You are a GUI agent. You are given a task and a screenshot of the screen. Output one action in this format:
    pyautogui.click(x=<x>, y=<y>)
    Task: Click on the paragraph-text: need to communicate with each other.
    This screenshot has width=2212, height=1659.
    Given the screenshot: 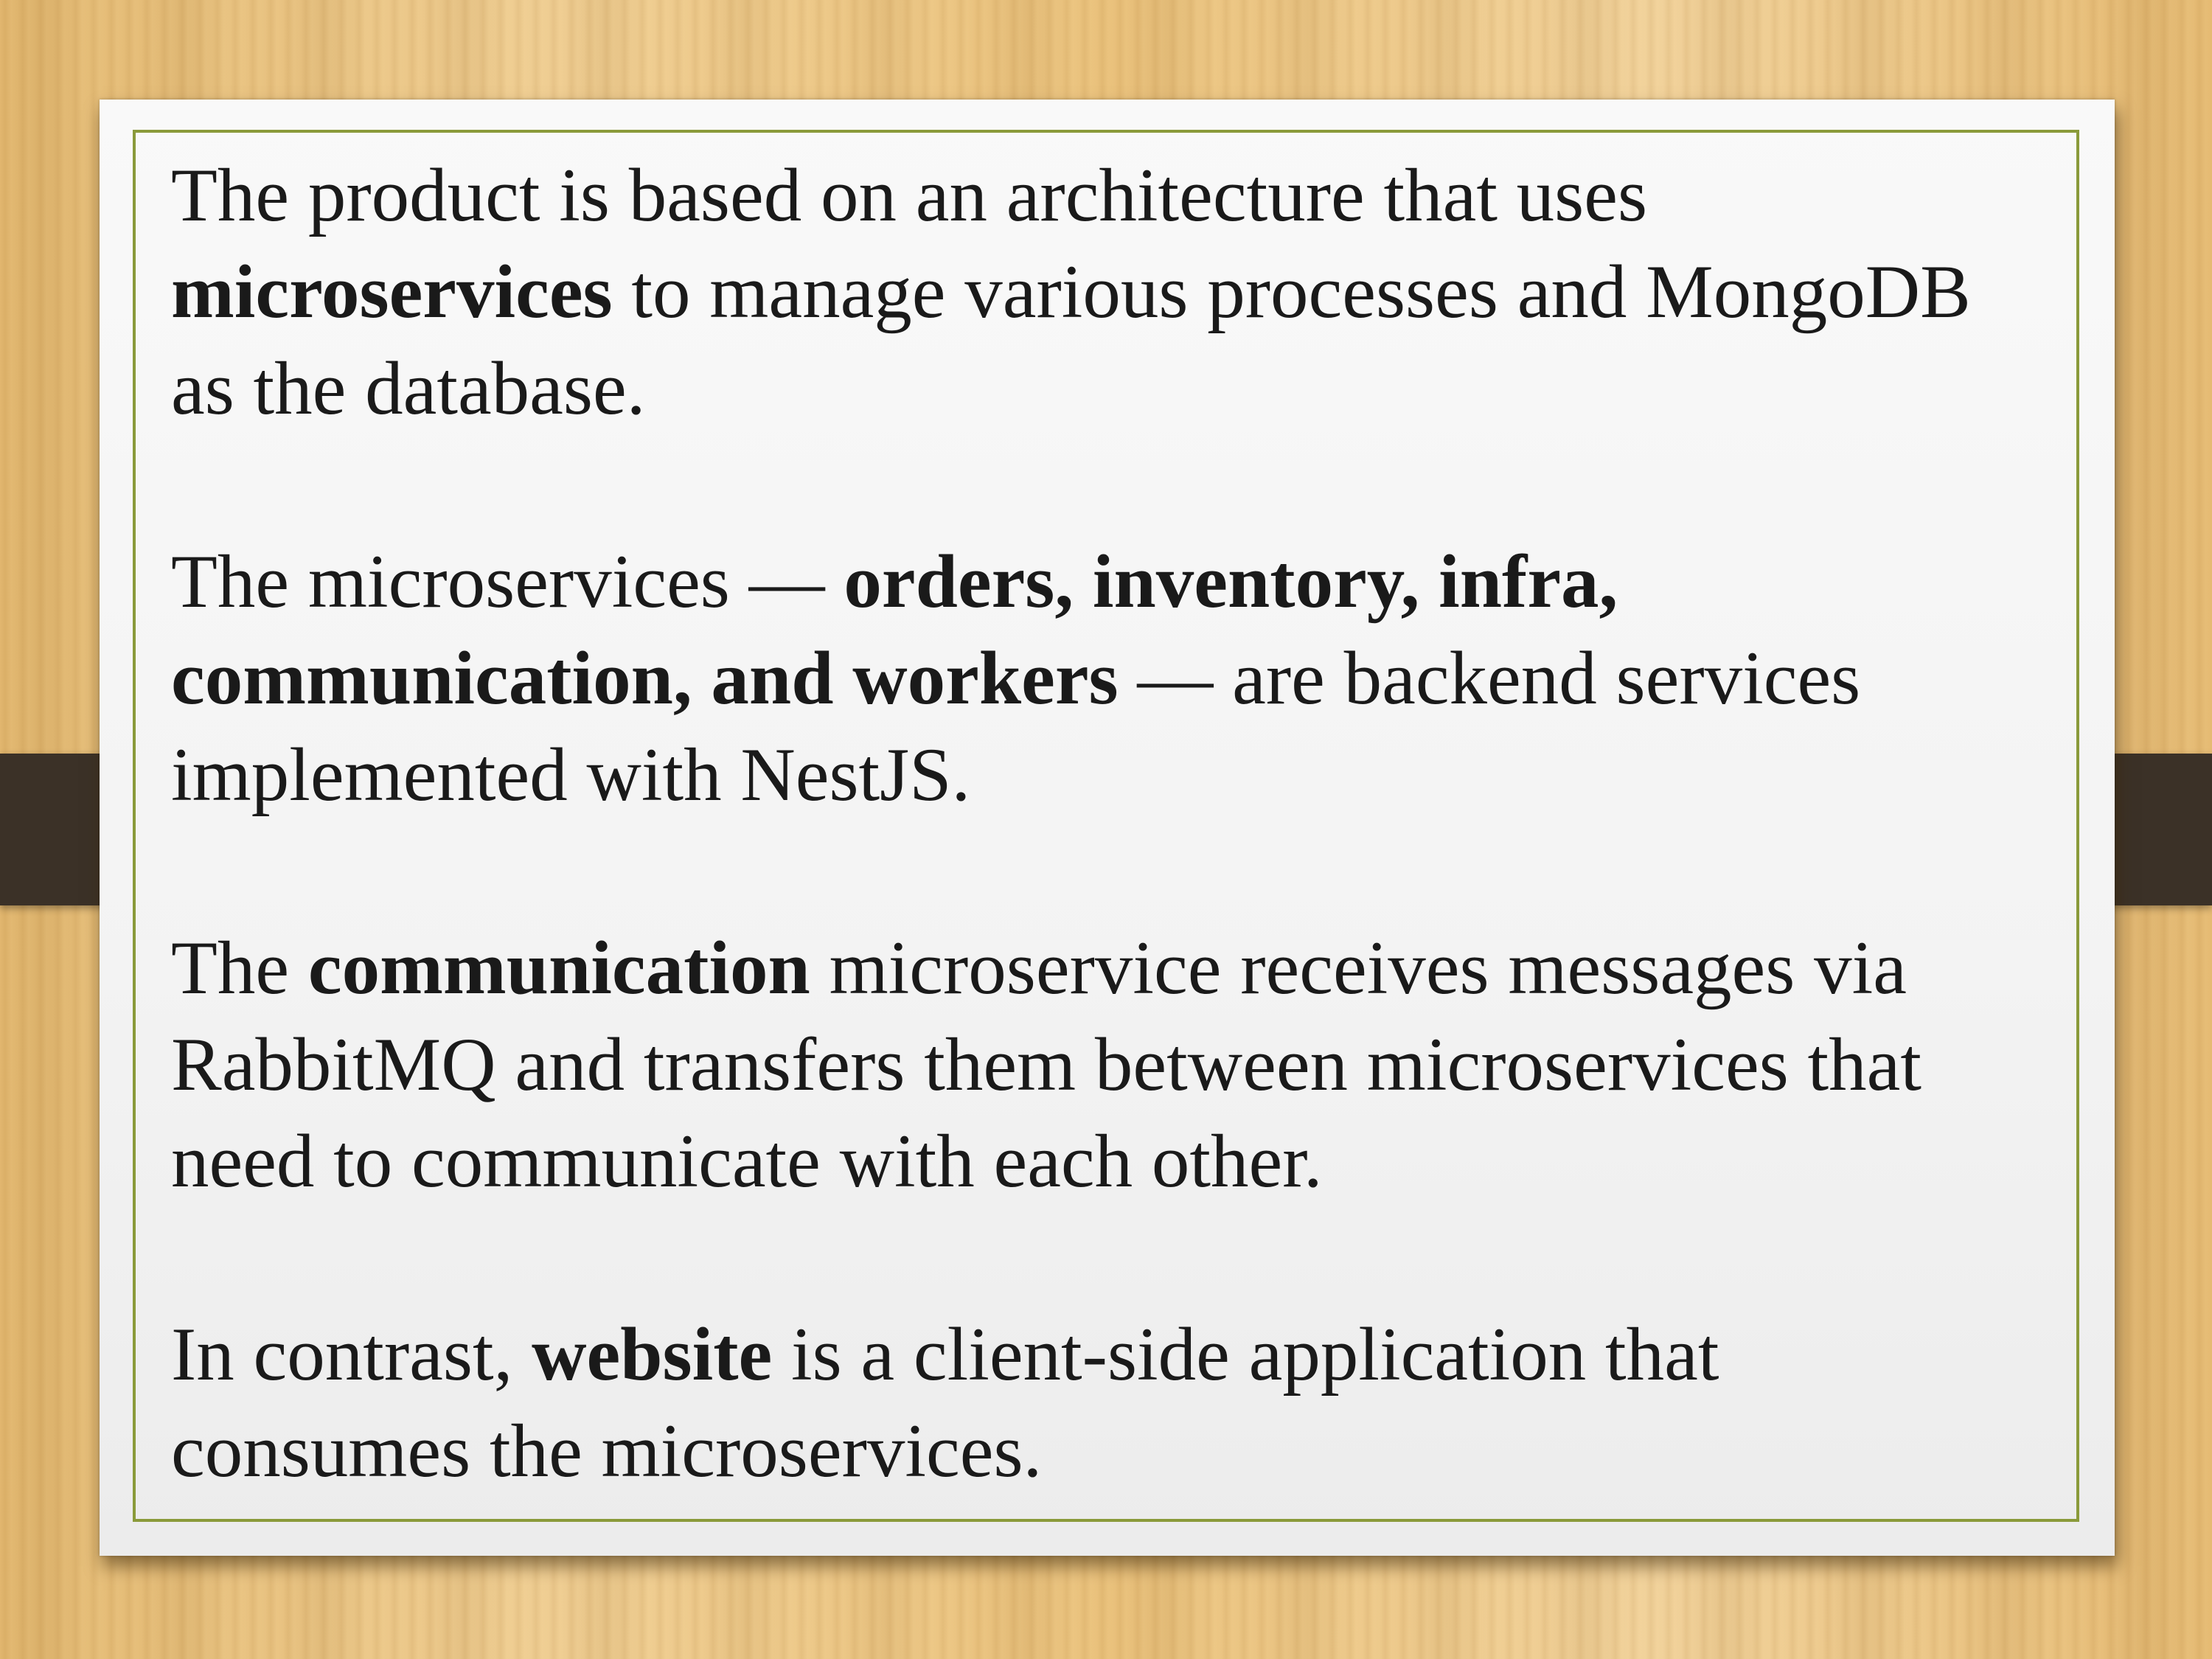 What is the action you would take?
    pyautogui.click(x=747, y=1161)
    